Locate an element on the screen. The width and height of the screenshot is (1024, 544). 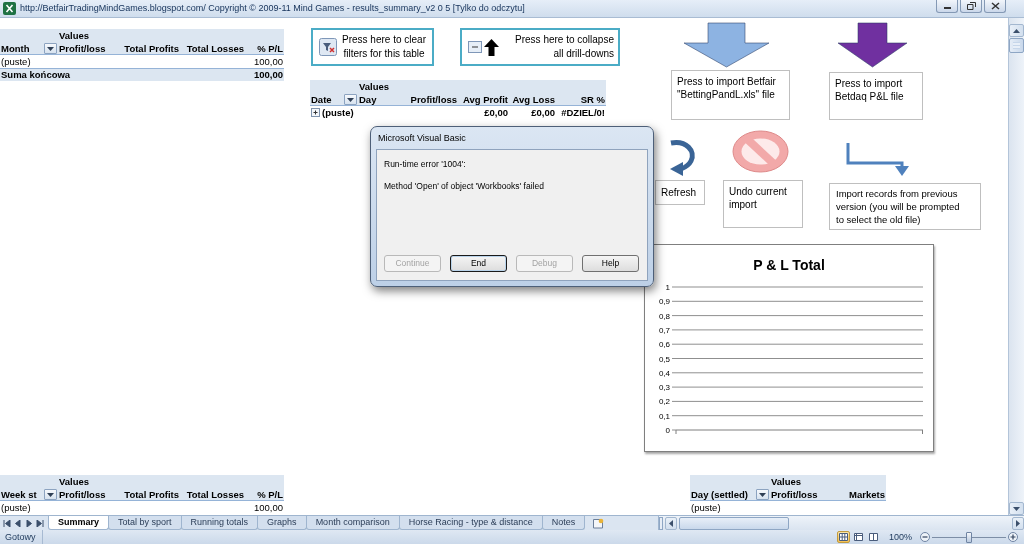
skip-forward-icon is located at coordinates (40, 523).